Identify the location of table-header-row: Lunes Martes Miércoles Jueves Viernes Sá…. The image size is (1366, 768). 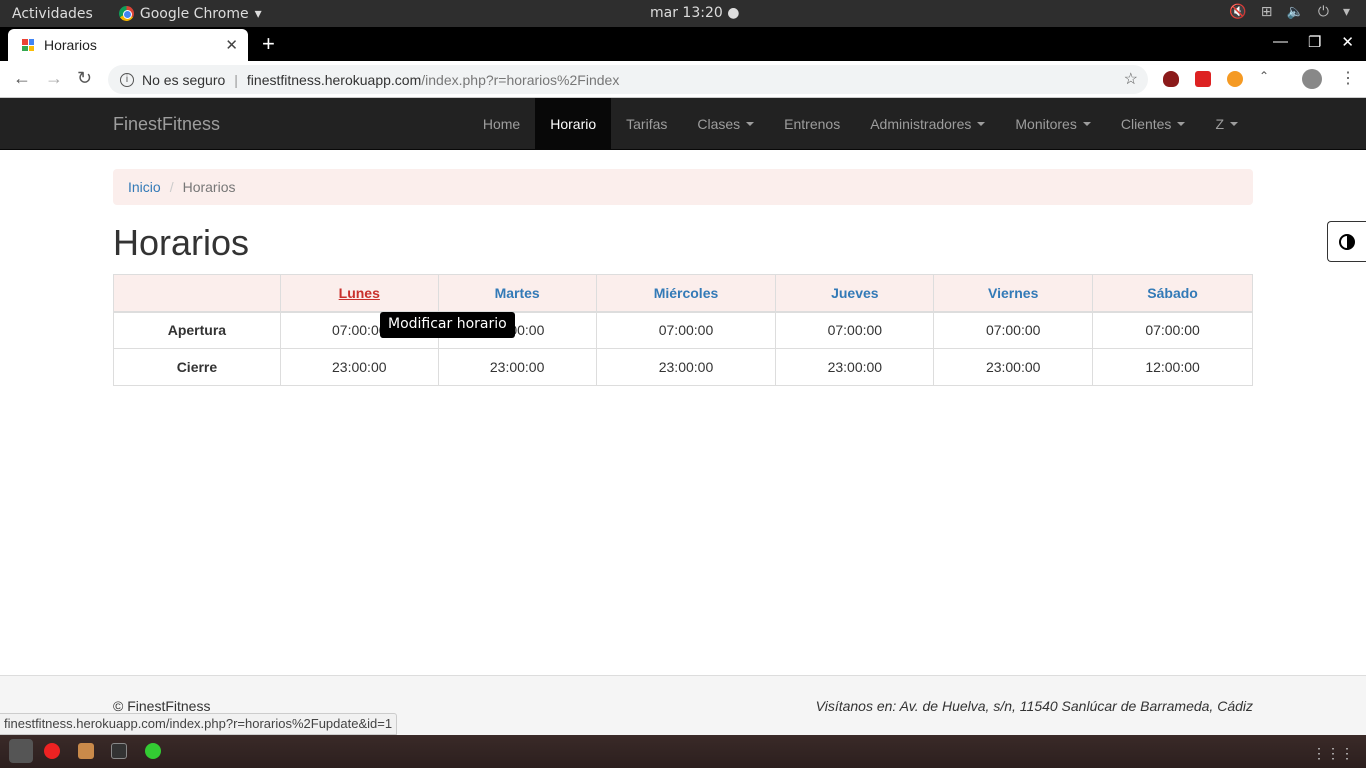
(683, 293).